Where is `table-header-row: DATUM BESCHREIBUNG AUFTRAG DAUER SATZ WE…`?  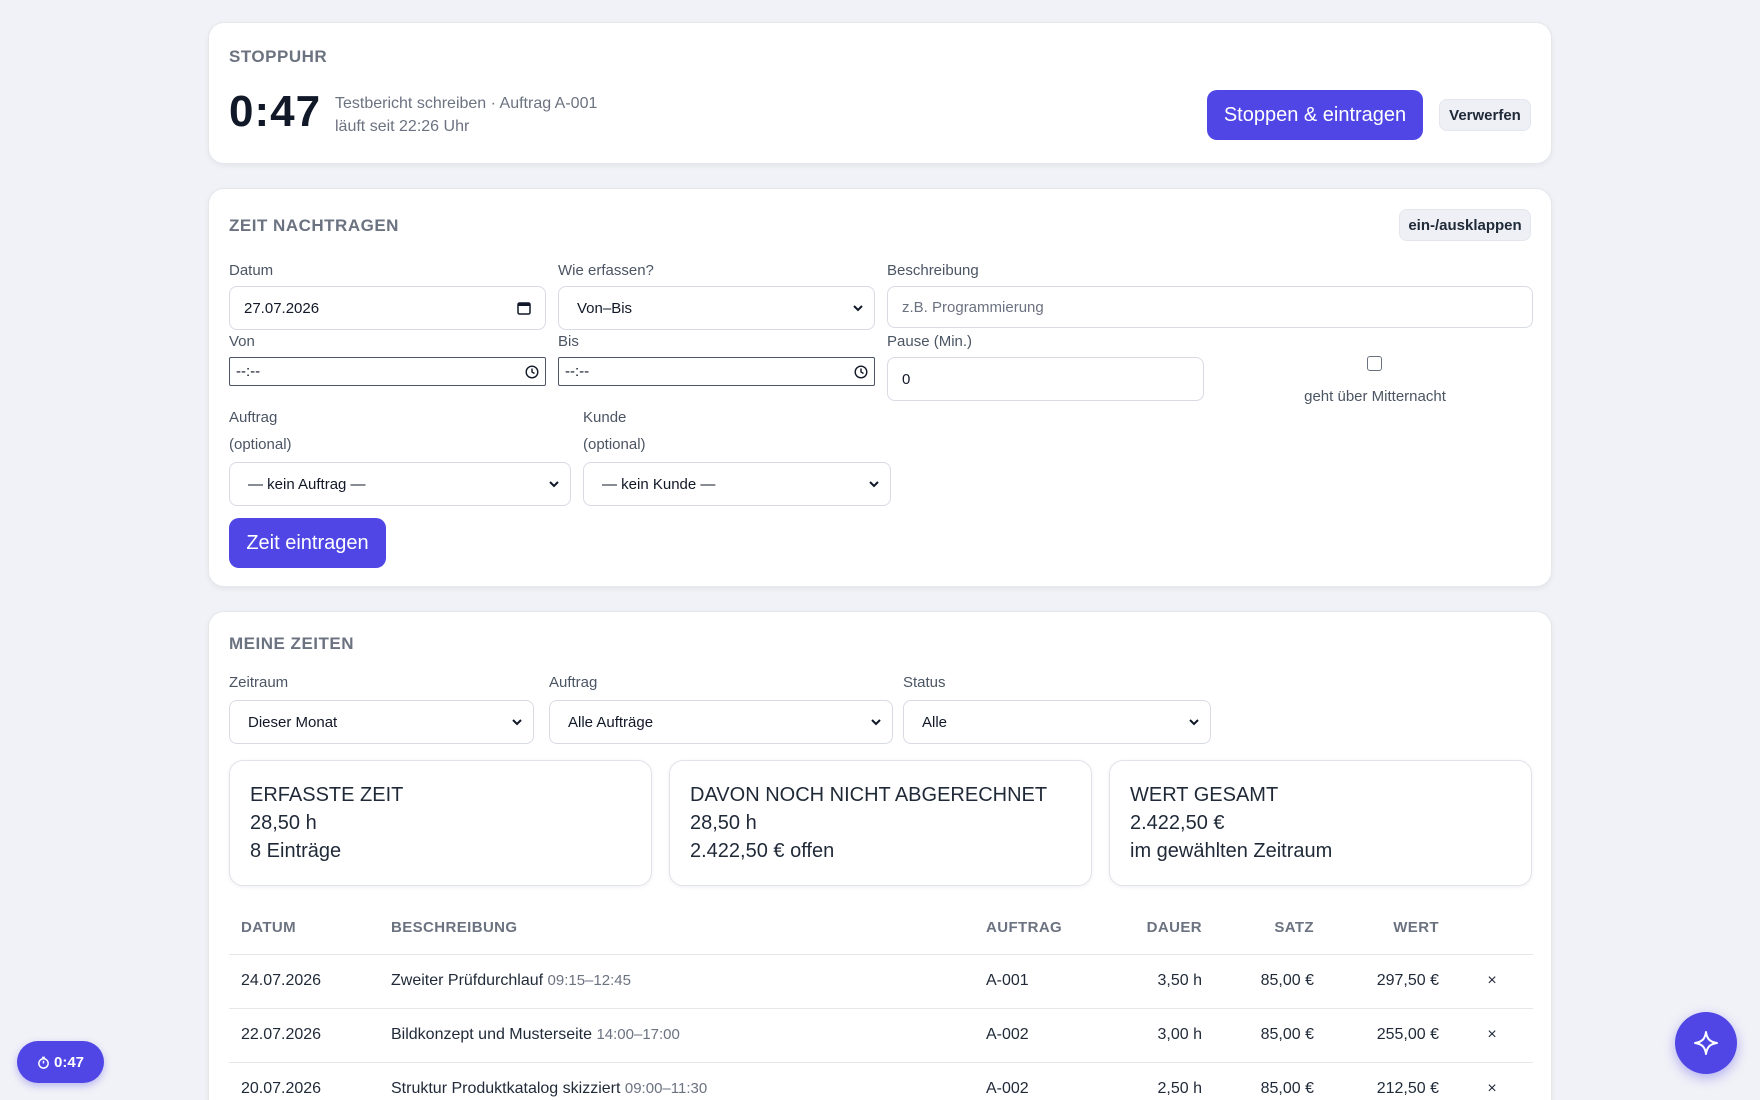
table-header-row: DATUM BESCHREIBUNG AUFTRAG DAUER SATZ WE… is located at coordinates (881, 928).